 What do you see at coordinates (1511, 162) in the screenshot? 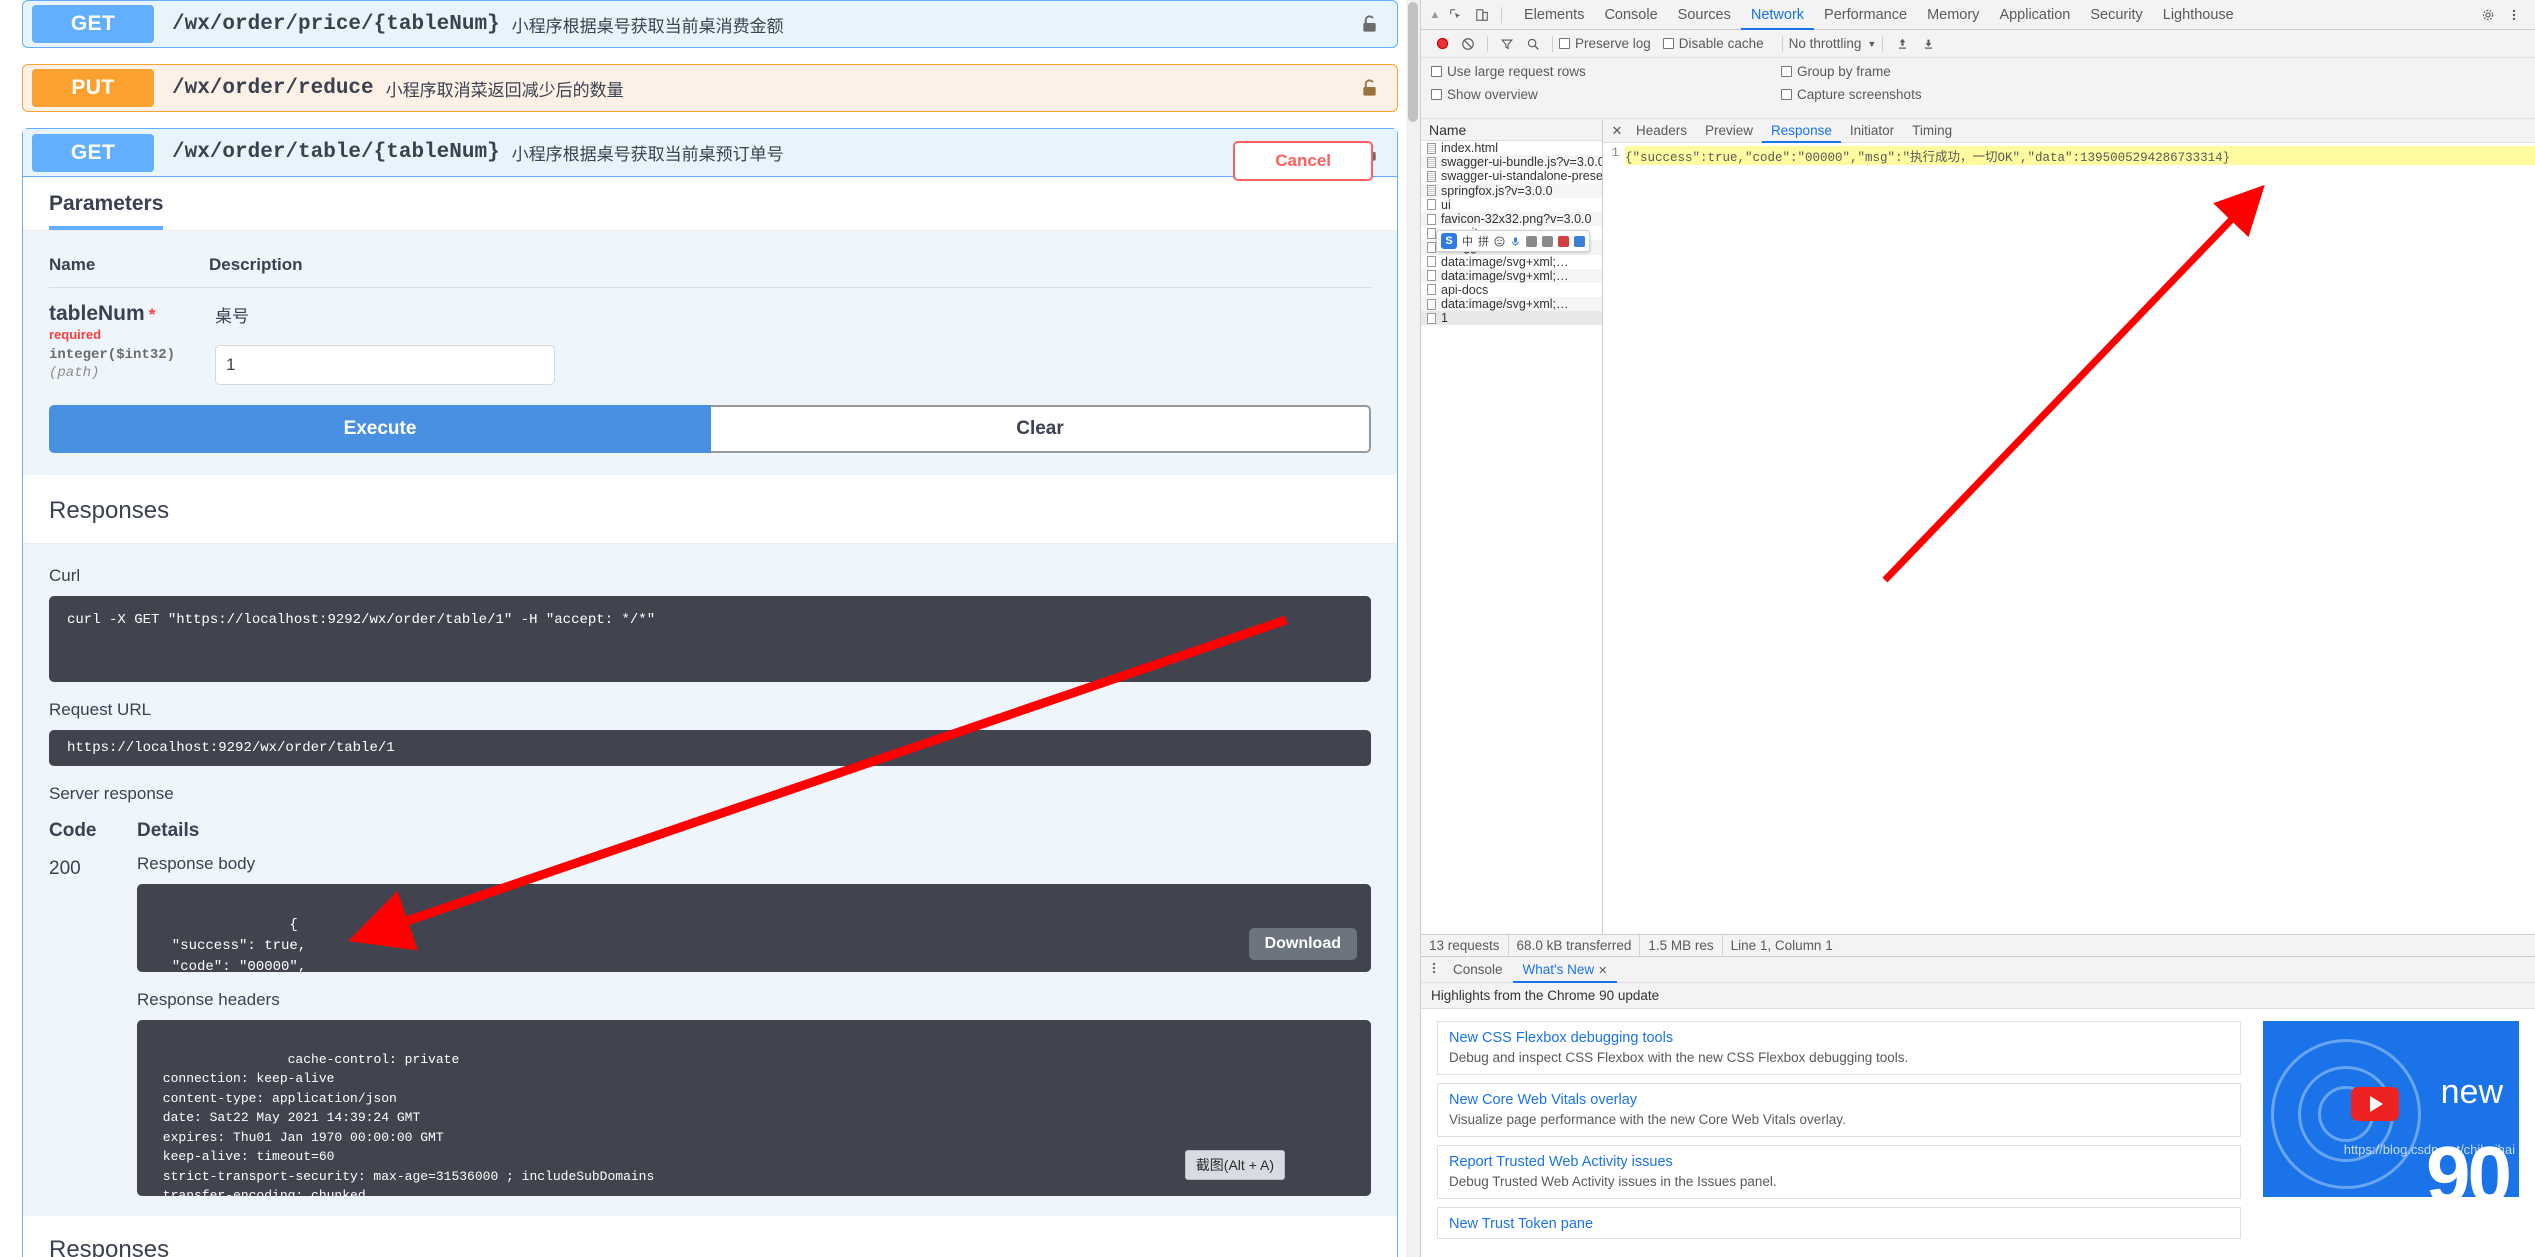
I see `table-row: swagger-ui-bundle.js?v=3.0.0` at bounding box center [1511, 162].